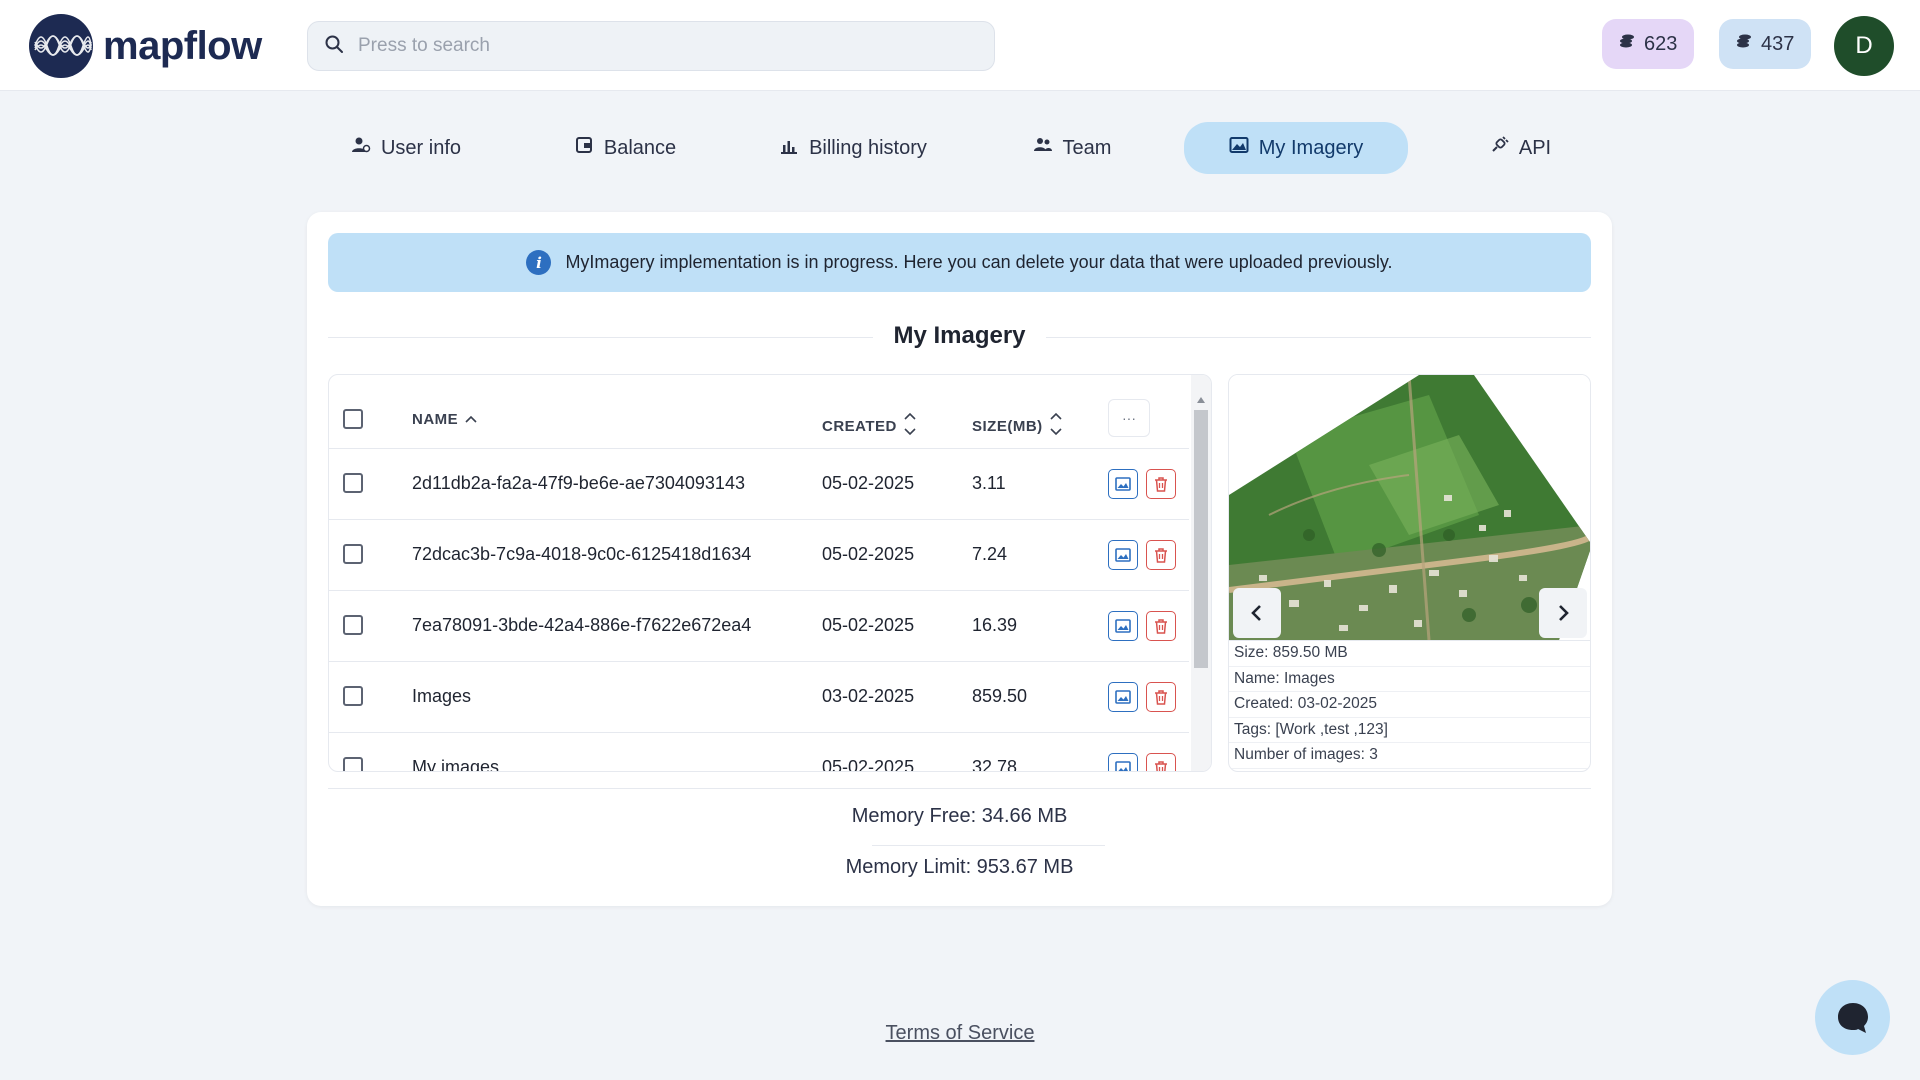 The width and height of the screenshot is (1920, 1080). I want to click on tab-label: My Imagery, so click(1311, 147).